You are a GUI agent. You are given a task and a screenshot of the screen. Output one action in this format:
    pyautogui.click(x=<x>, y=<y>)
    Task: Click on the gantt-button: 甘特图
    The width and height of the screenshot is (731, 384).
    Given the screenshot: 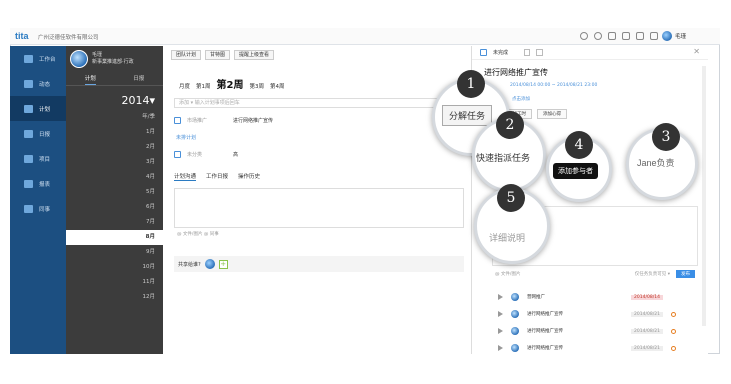 What is the action you would take?
    pyautogui.click(x=218, y=55)
    